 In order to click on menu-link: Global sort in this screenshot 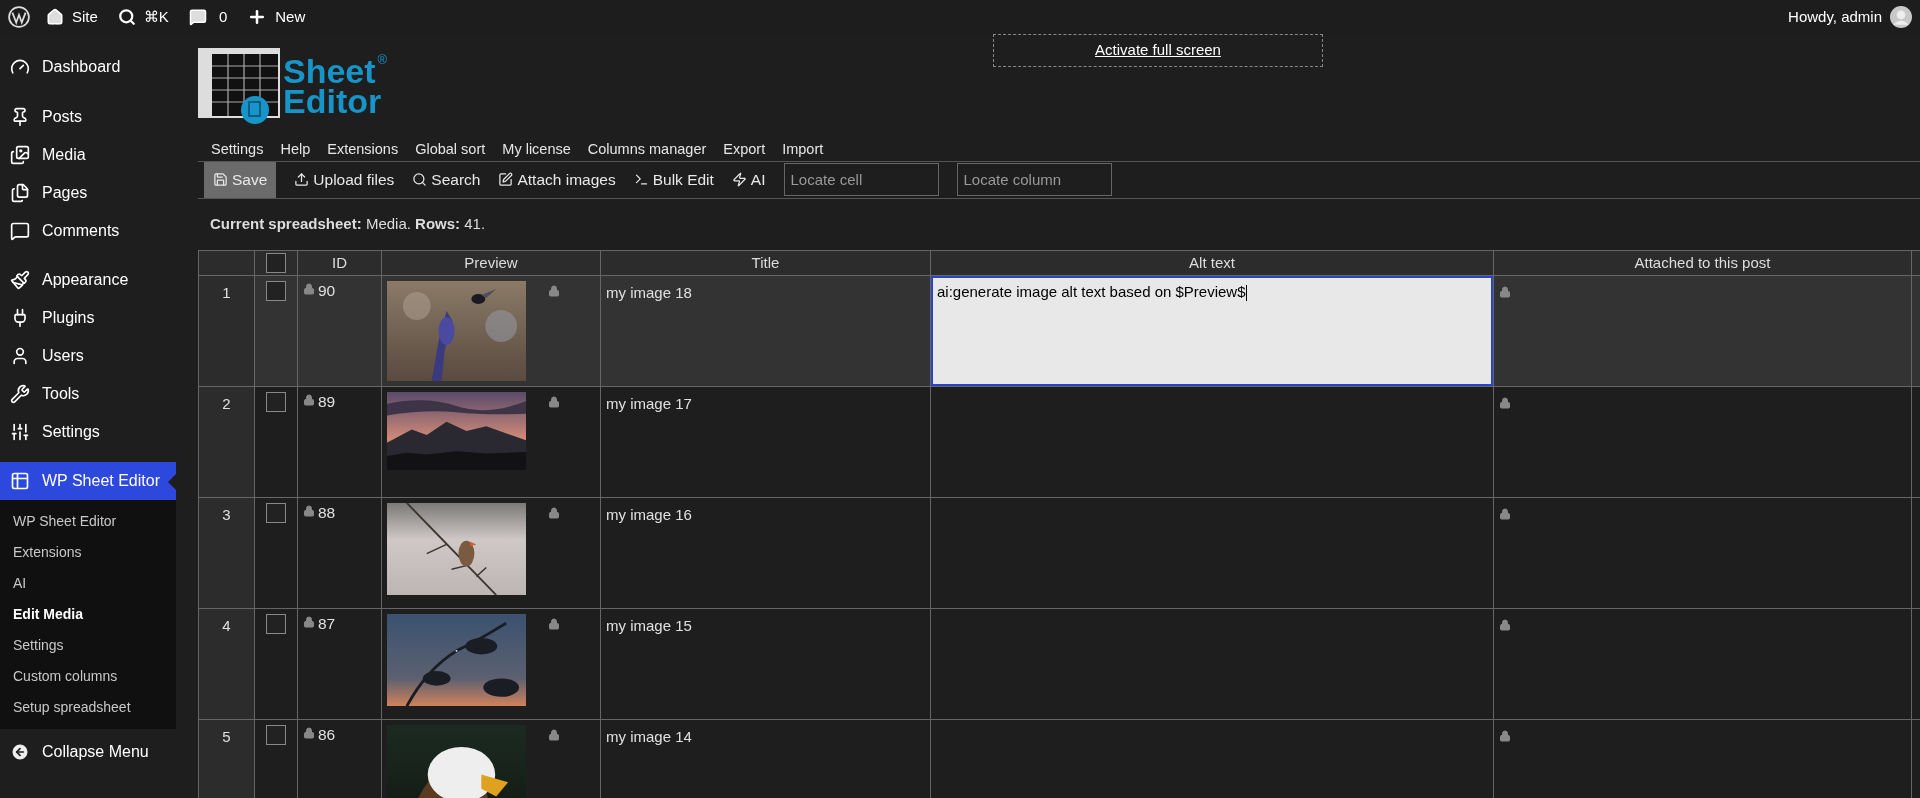, I will do `click(450, 150)`.